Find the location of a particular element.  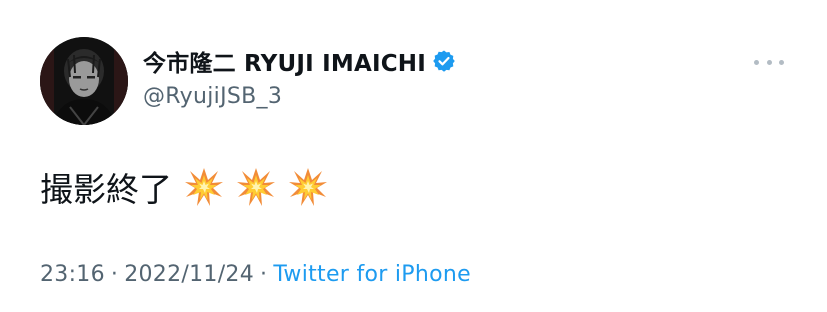

more-options-icon is located at coordinates (769, 62).